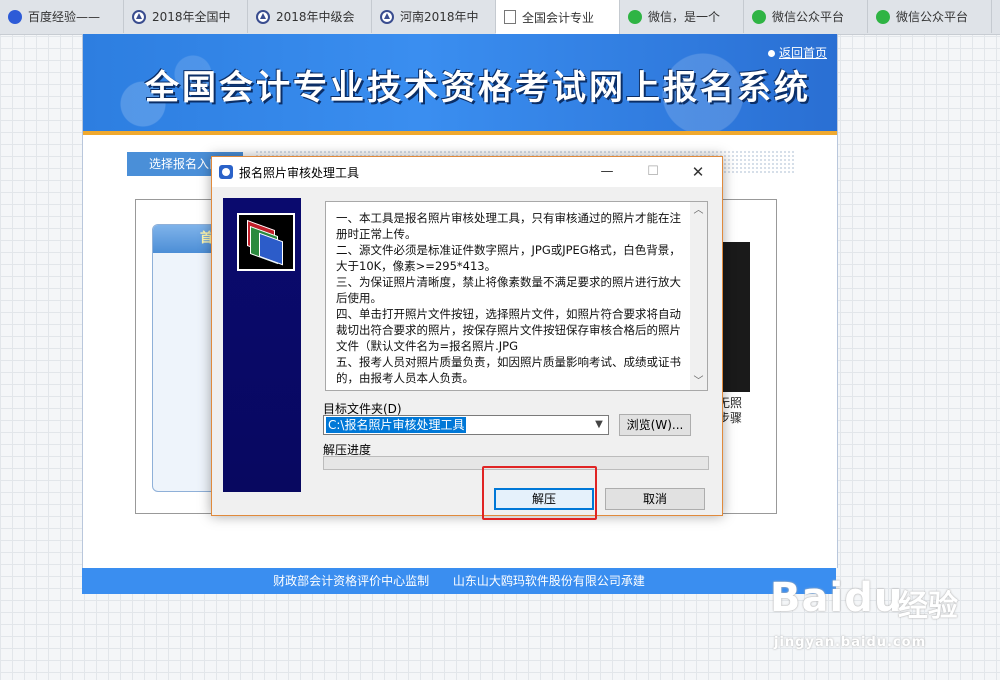 This screenshot has height=680, width=1000. I want to click on entry-panel-head: 首, so click(186, 239).